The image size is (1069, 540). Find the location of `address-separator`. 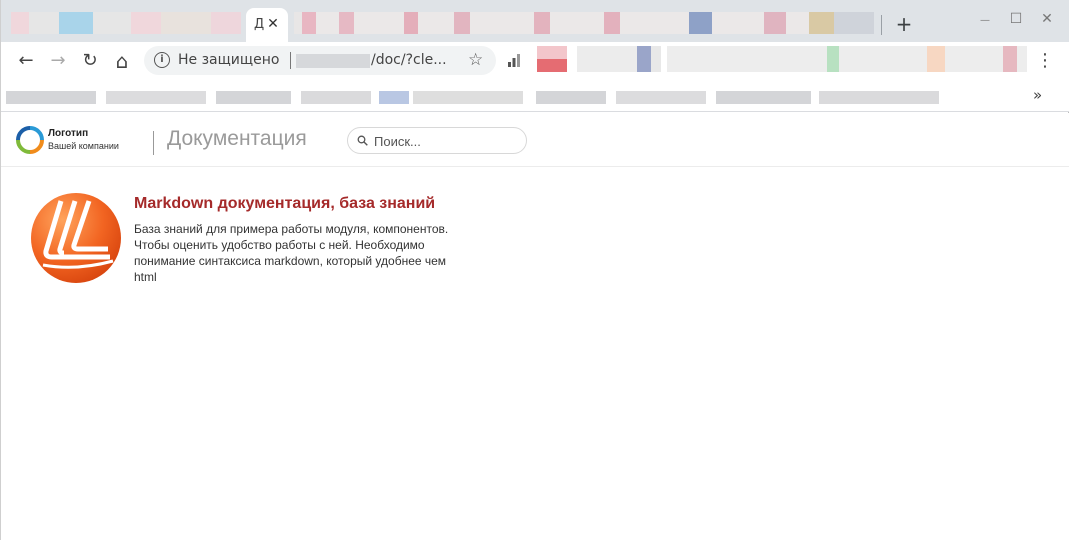

address-separator is located at coordinates (290, 60).